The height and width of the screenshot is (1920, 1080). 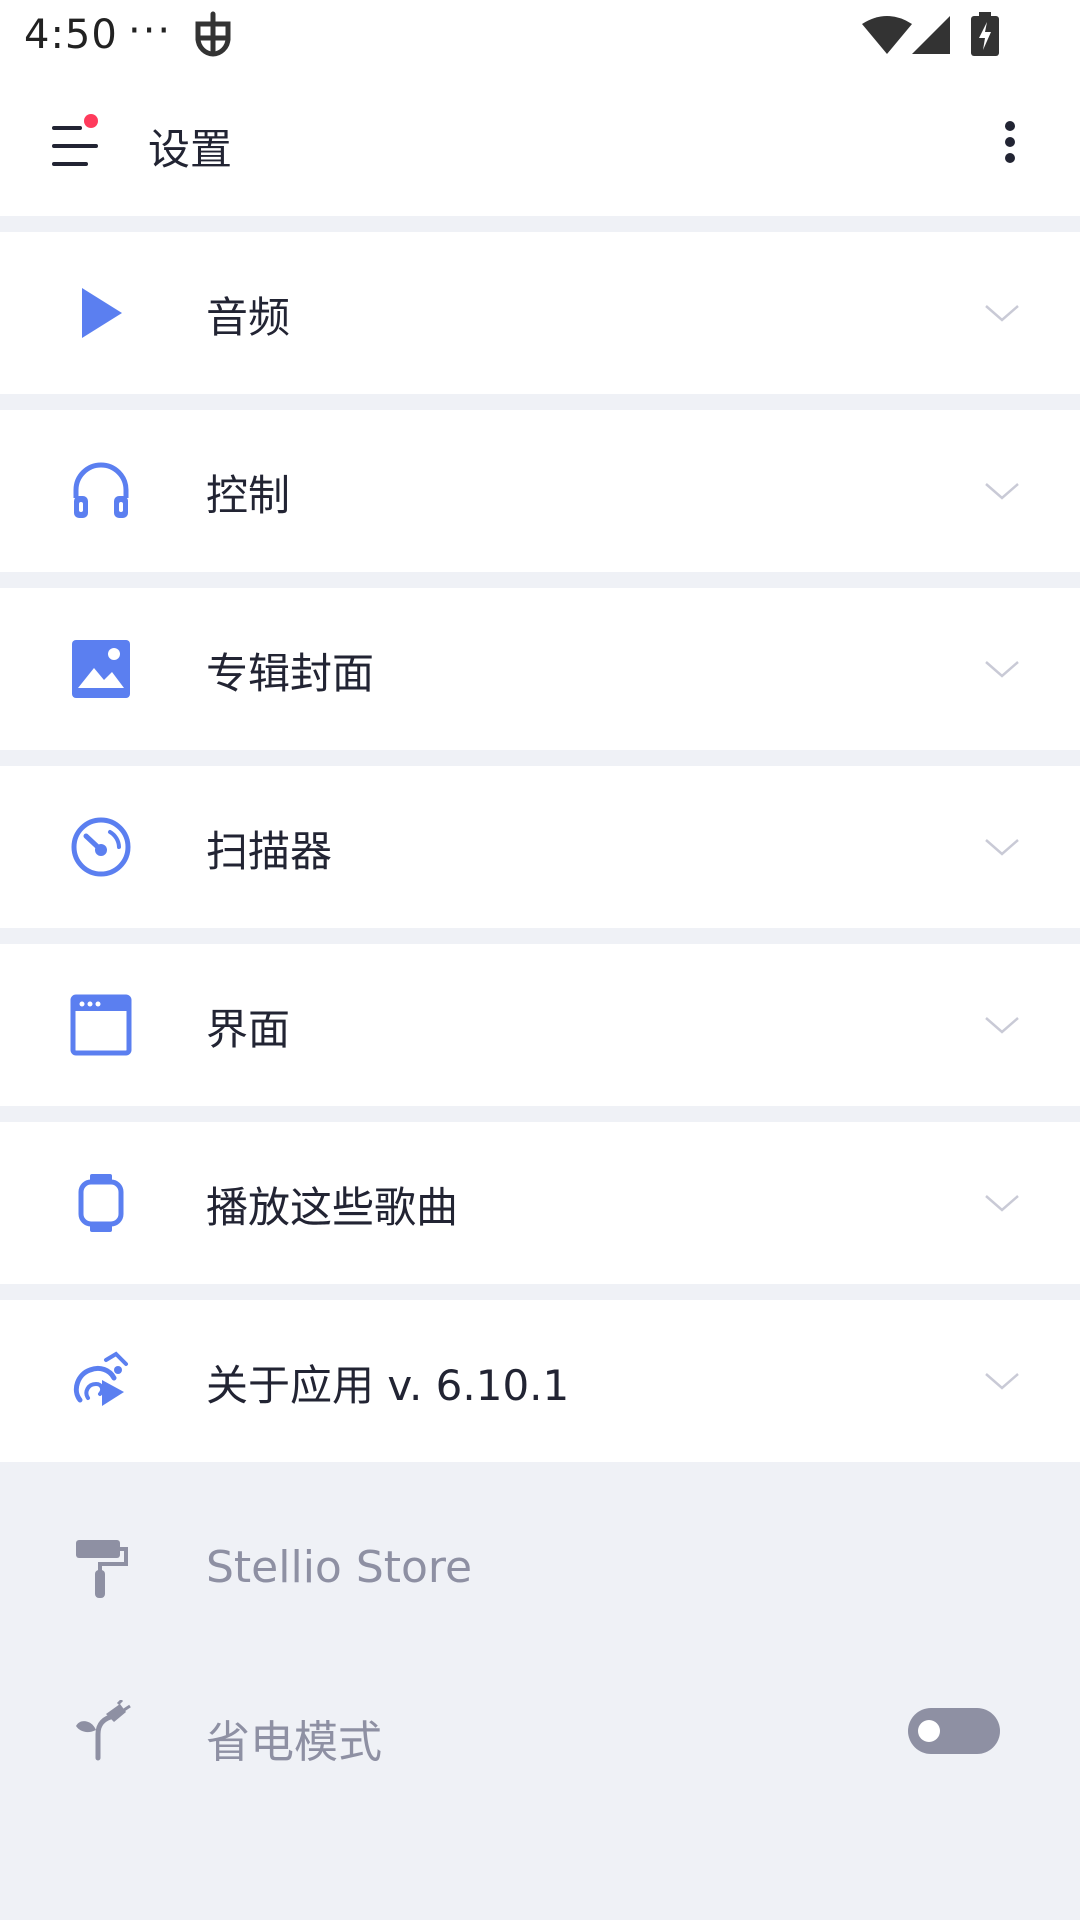 What do you see at coordinates (540, 491) in the screenshot?
I see `setting-control: 控制` at bounding box center [540, 491].